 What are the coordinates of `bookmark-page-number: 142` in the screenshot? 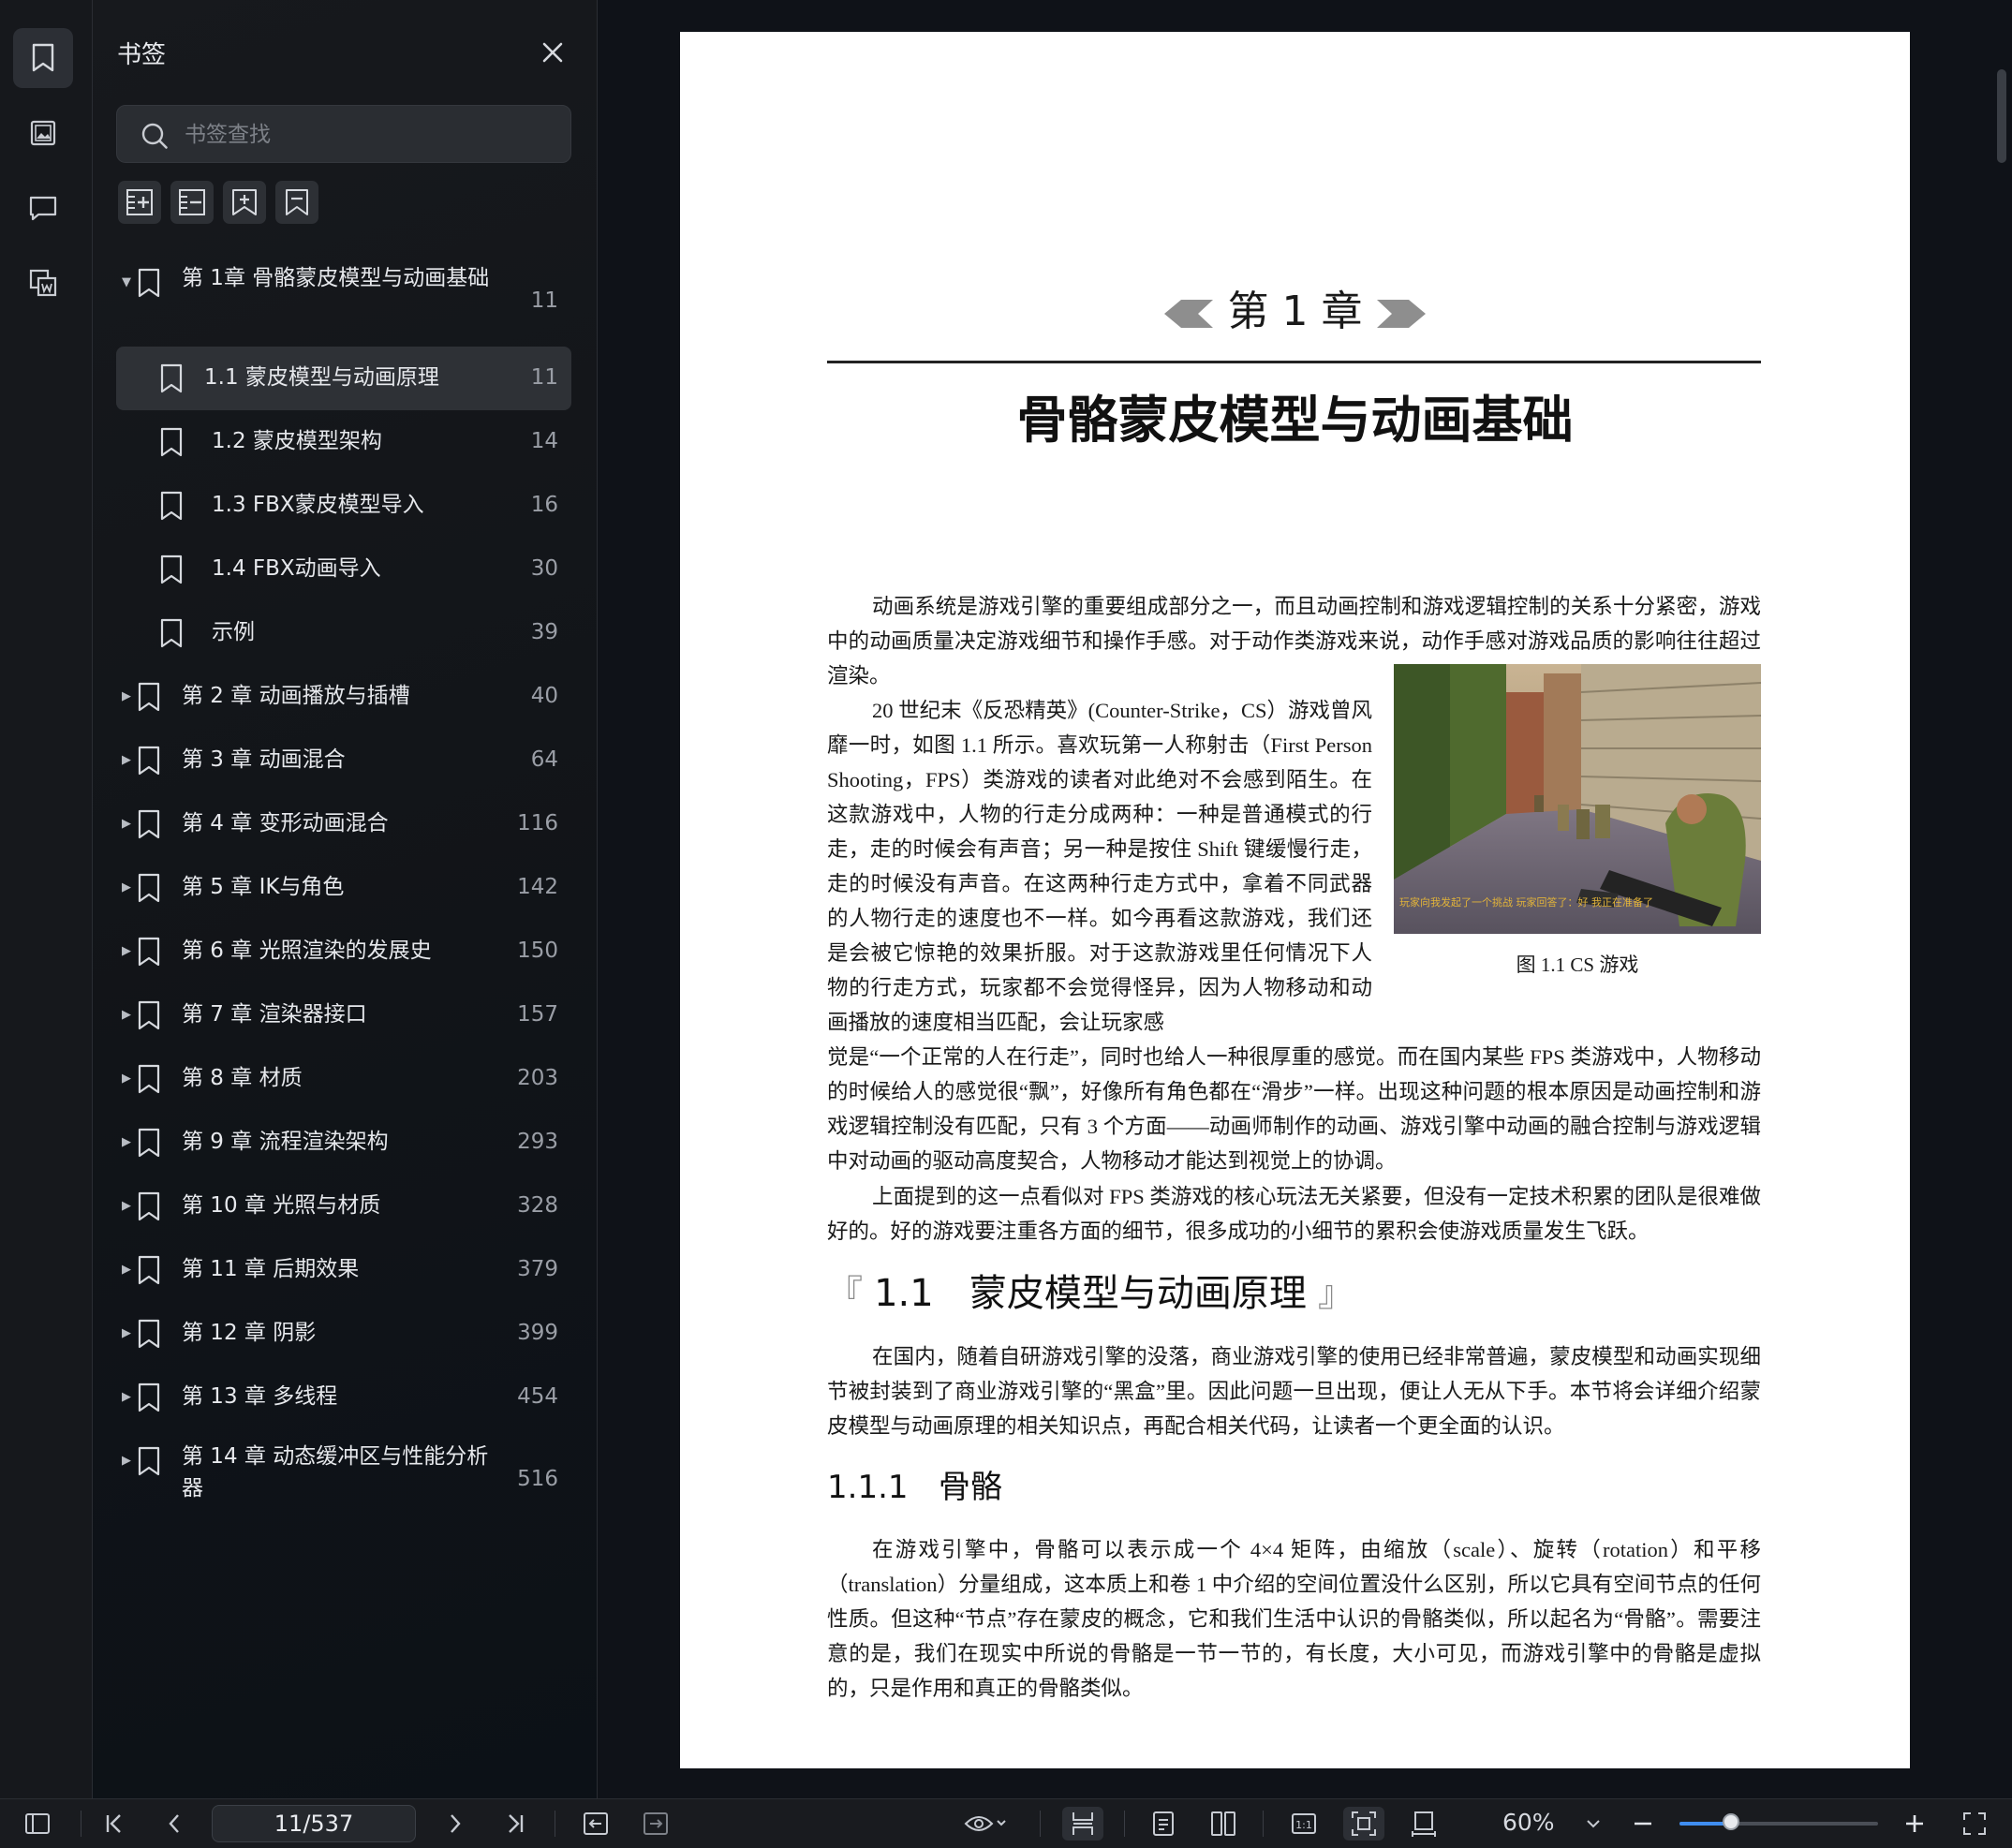 It's located at (537, 887).